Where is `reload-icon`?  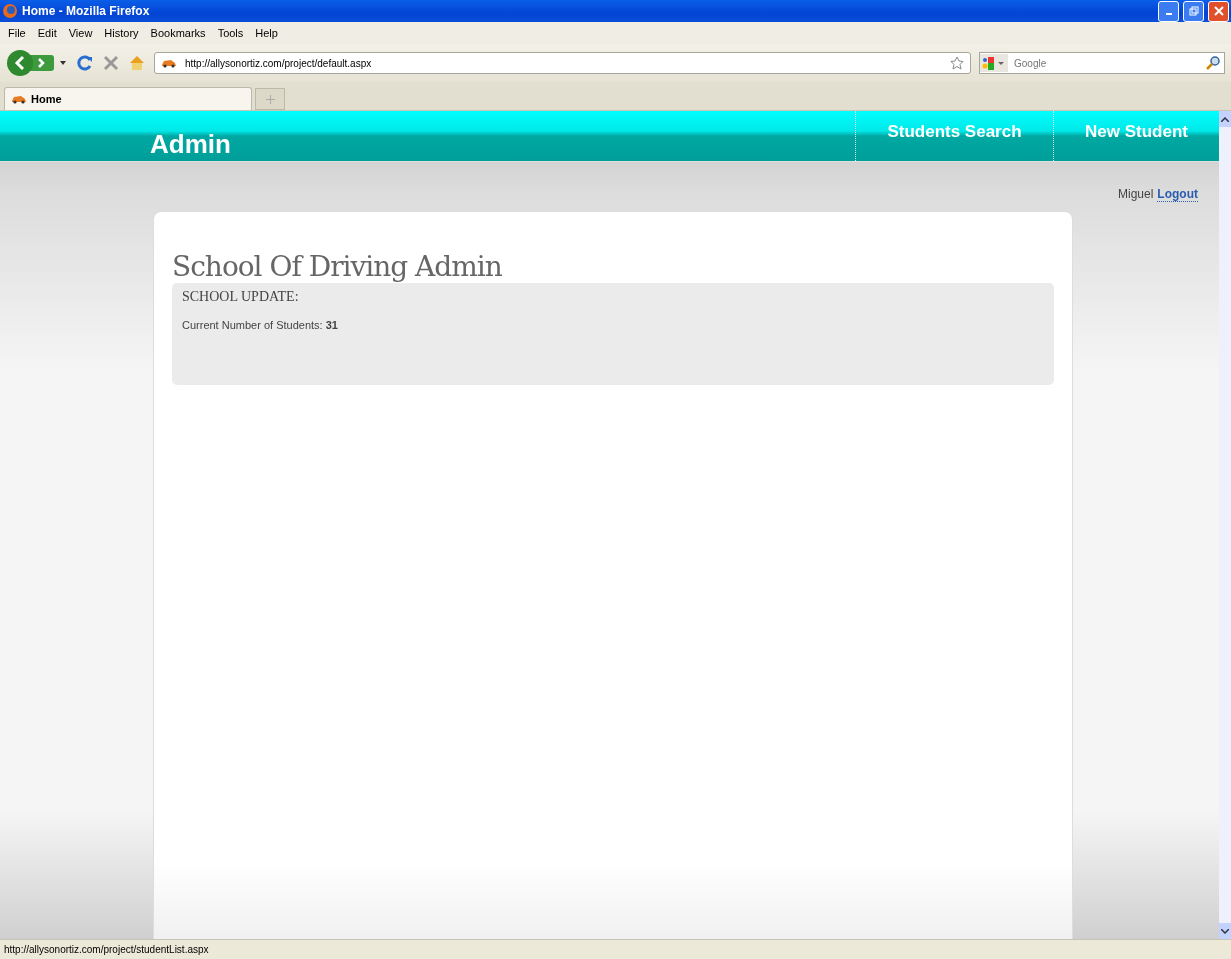
reload-icon is located at coordinates (85, 63).